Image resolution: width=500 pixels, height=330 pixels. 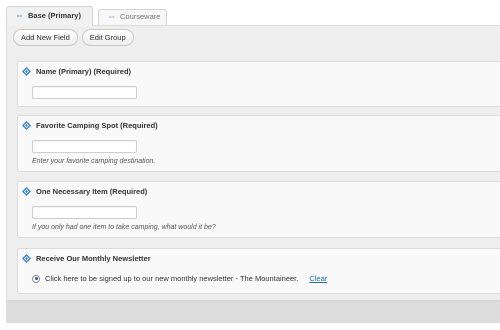 What do you see at coordinates (253, 311) in the screenshot?
I see `panel-footer` at bounding box center [253, 311].